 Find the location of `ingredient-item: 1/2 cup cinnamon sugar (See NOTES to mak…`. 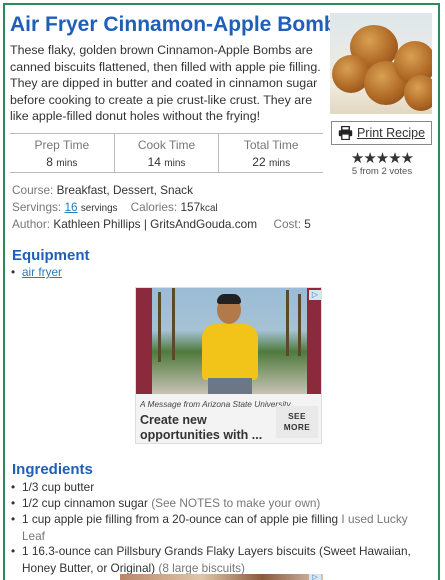

ingredient-item: 1/2 cup cinnamon sugar (See NOTES to mak… is located at coordinates (221, 503).